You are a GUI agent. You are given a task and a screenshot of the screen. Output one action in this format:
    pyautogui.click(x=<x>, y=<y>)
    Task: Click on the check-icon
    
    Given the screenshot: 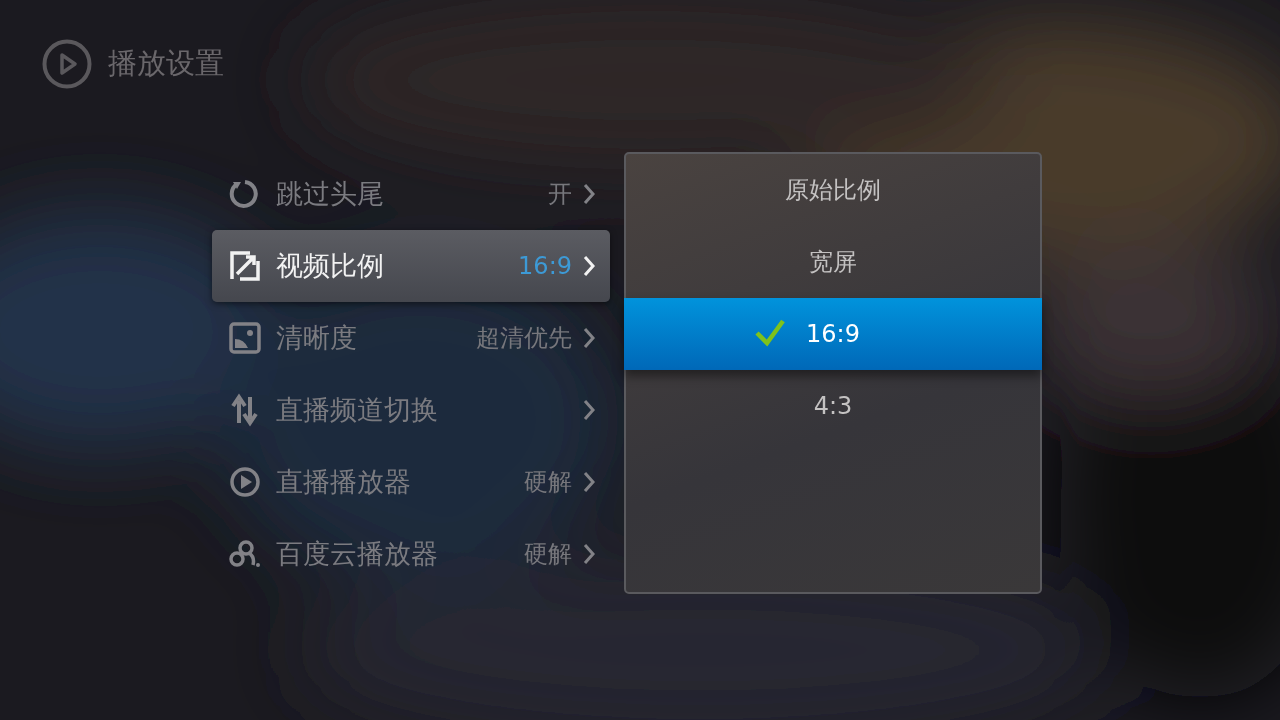 What is the action you would take?
    pyautogui.click(x=770, y=333)
    